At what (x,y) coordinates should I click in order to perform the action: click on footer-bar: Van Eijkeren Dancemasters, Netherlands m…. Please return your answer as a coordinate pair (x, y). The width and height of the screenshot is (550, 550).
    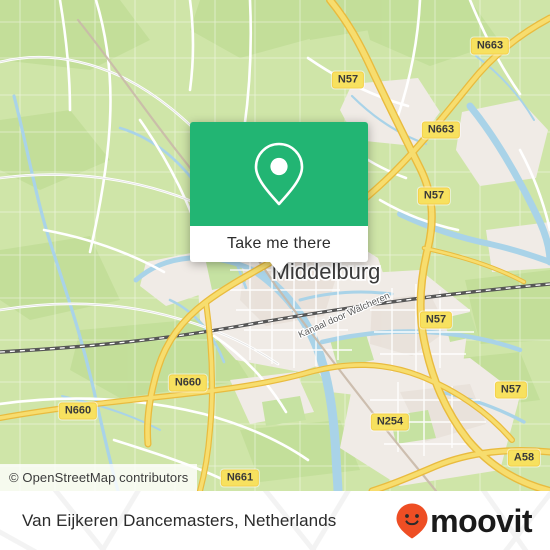
    Looking at the image, I should click on (275, 520).